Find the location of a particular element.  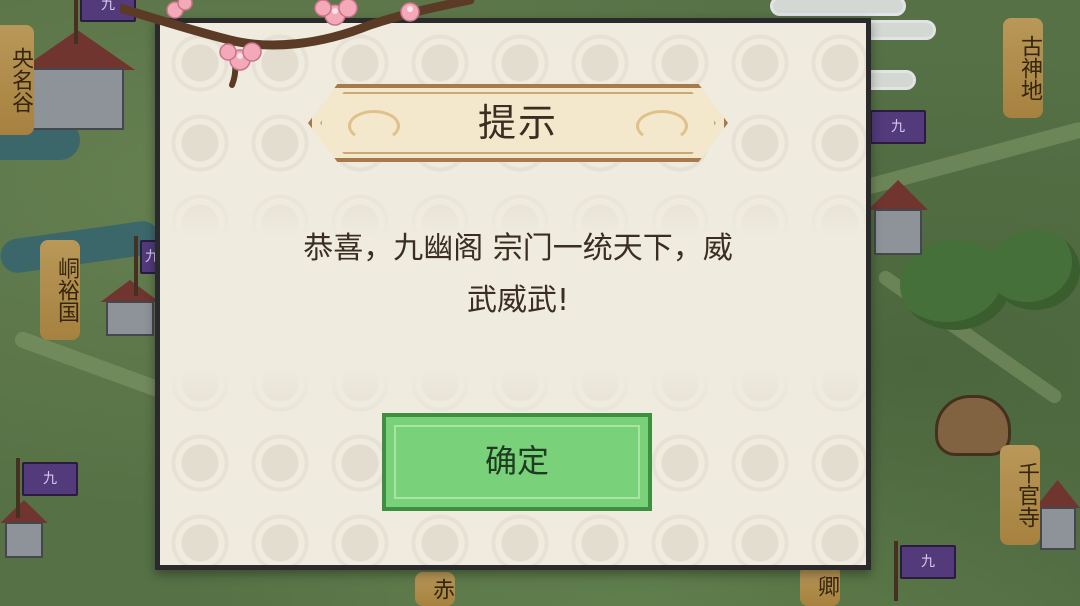

dialog-title: 提示 is located at coordinates (517, 123).